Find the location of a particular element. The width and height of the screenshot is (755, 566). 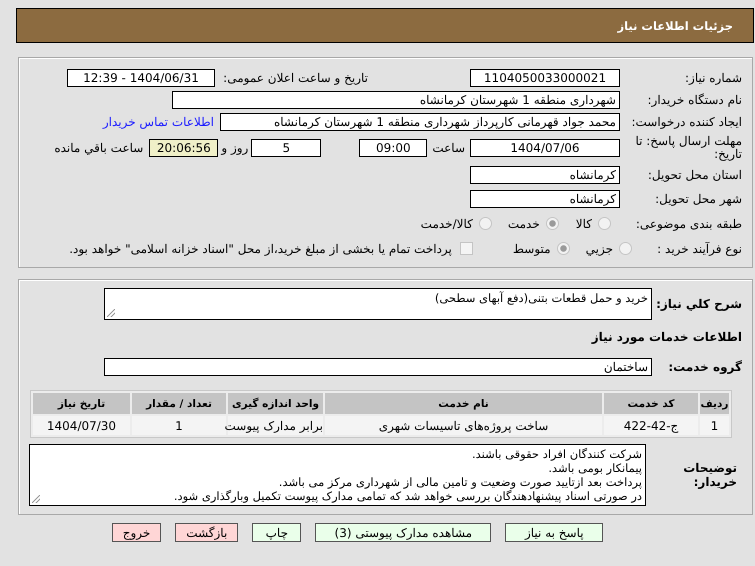

days-label: روز و is located at coordinates (234, 148).